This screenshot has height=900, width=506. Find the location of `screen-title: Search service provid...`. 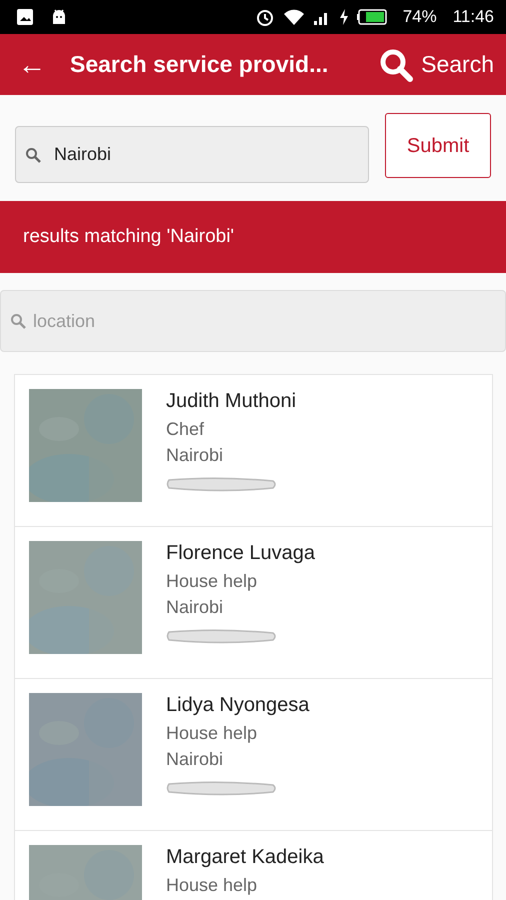

screen-title: Search service provid... is located at coordinates (200, 65).